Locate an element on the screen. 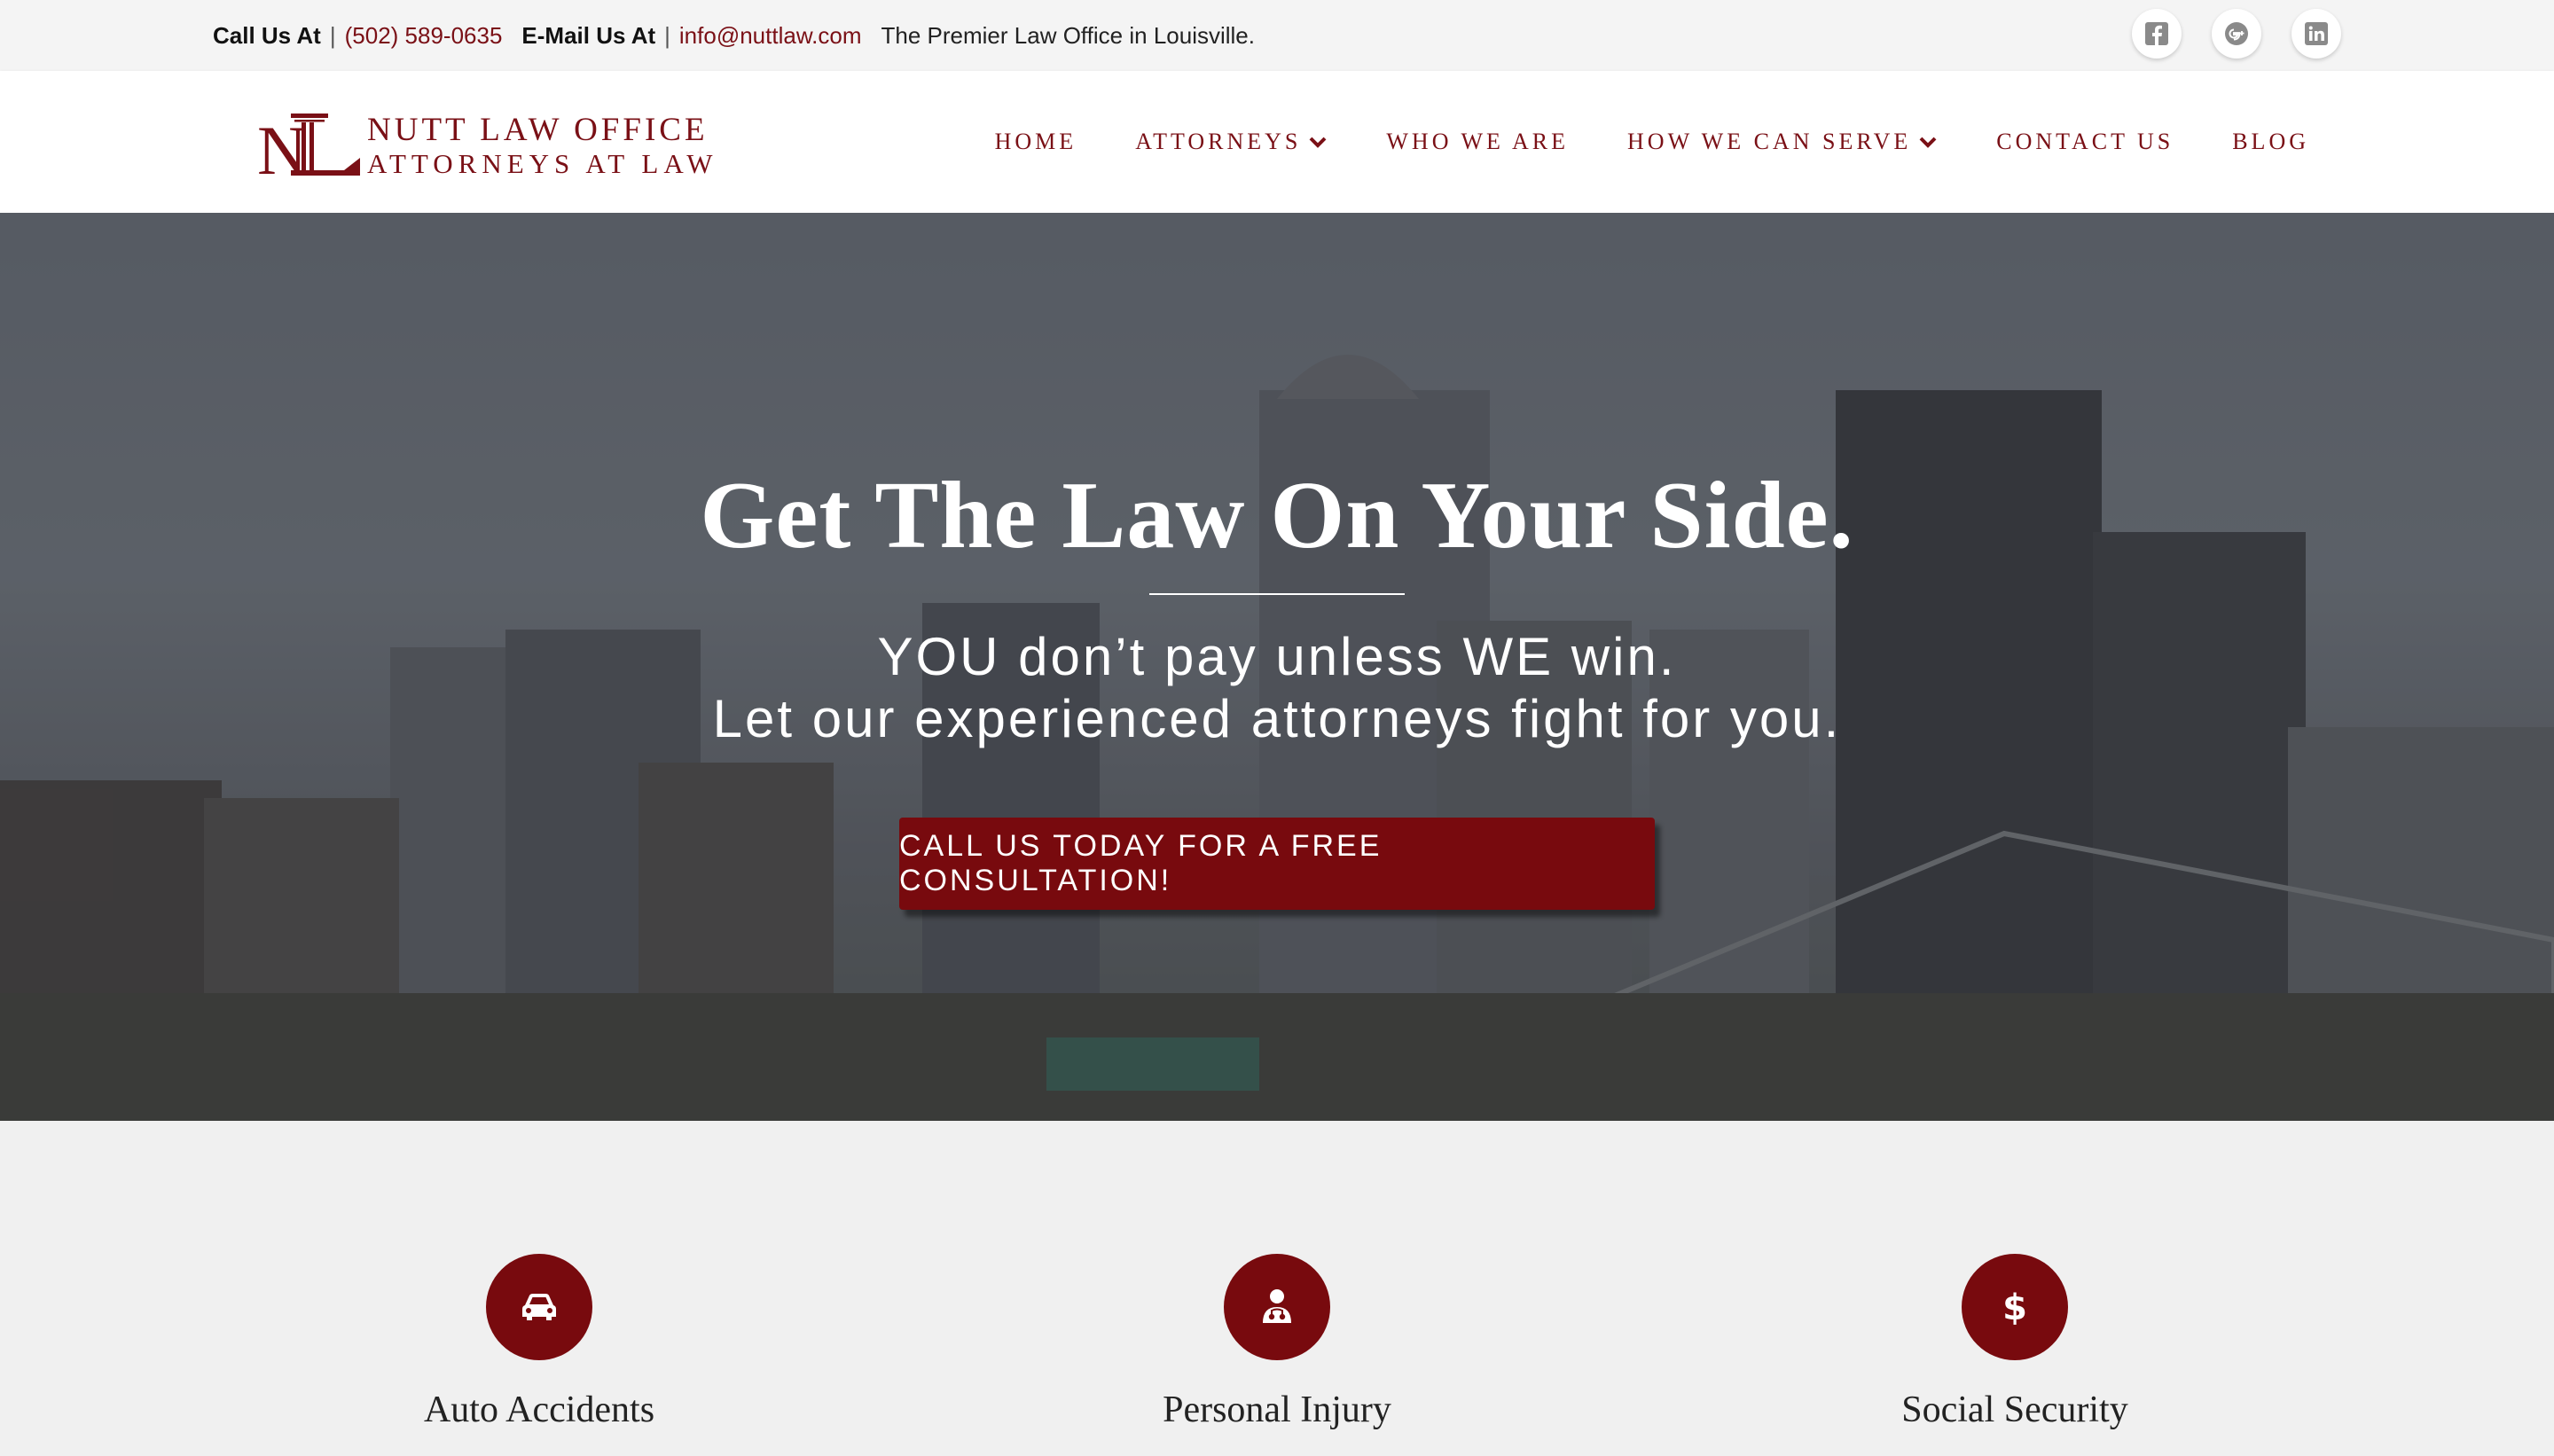  service-icon-circle: $ is located at coordinates (2015, 1307).